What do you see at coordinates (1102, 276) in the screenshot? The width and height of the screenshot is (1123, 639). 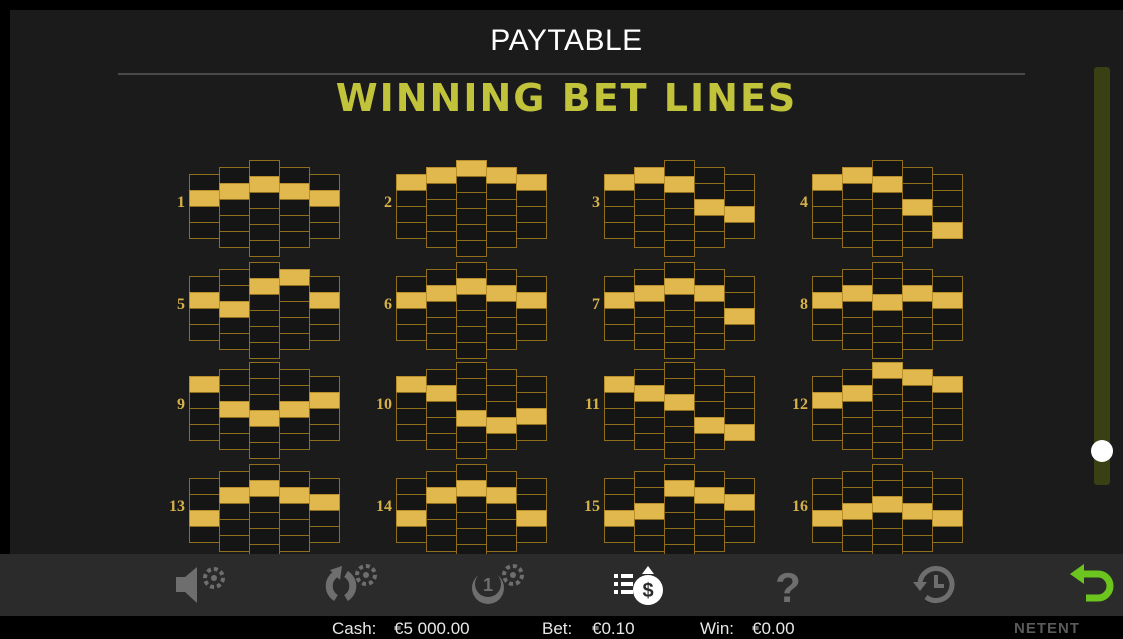 I see `scrollbar-track` at bounding box center [1102, 276].